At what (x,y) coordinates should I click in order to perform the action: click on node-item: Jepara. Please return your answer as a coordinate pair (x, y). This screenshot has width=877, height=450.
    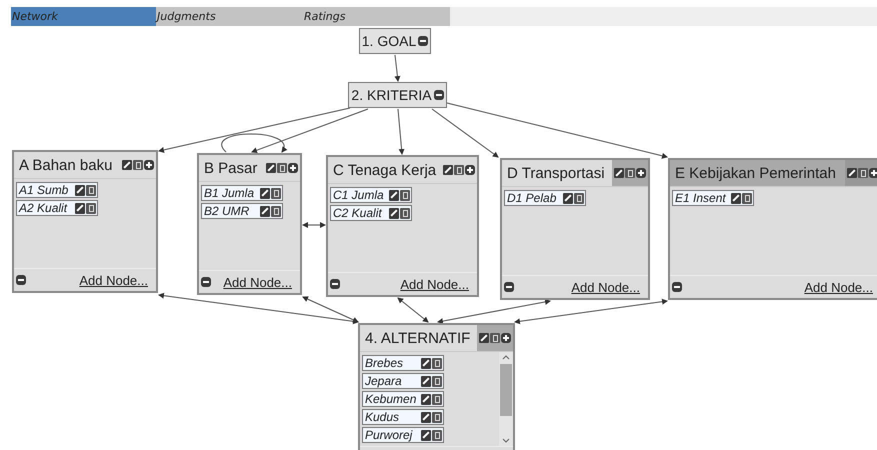
    Looking at the image, I should click on (403, 381).